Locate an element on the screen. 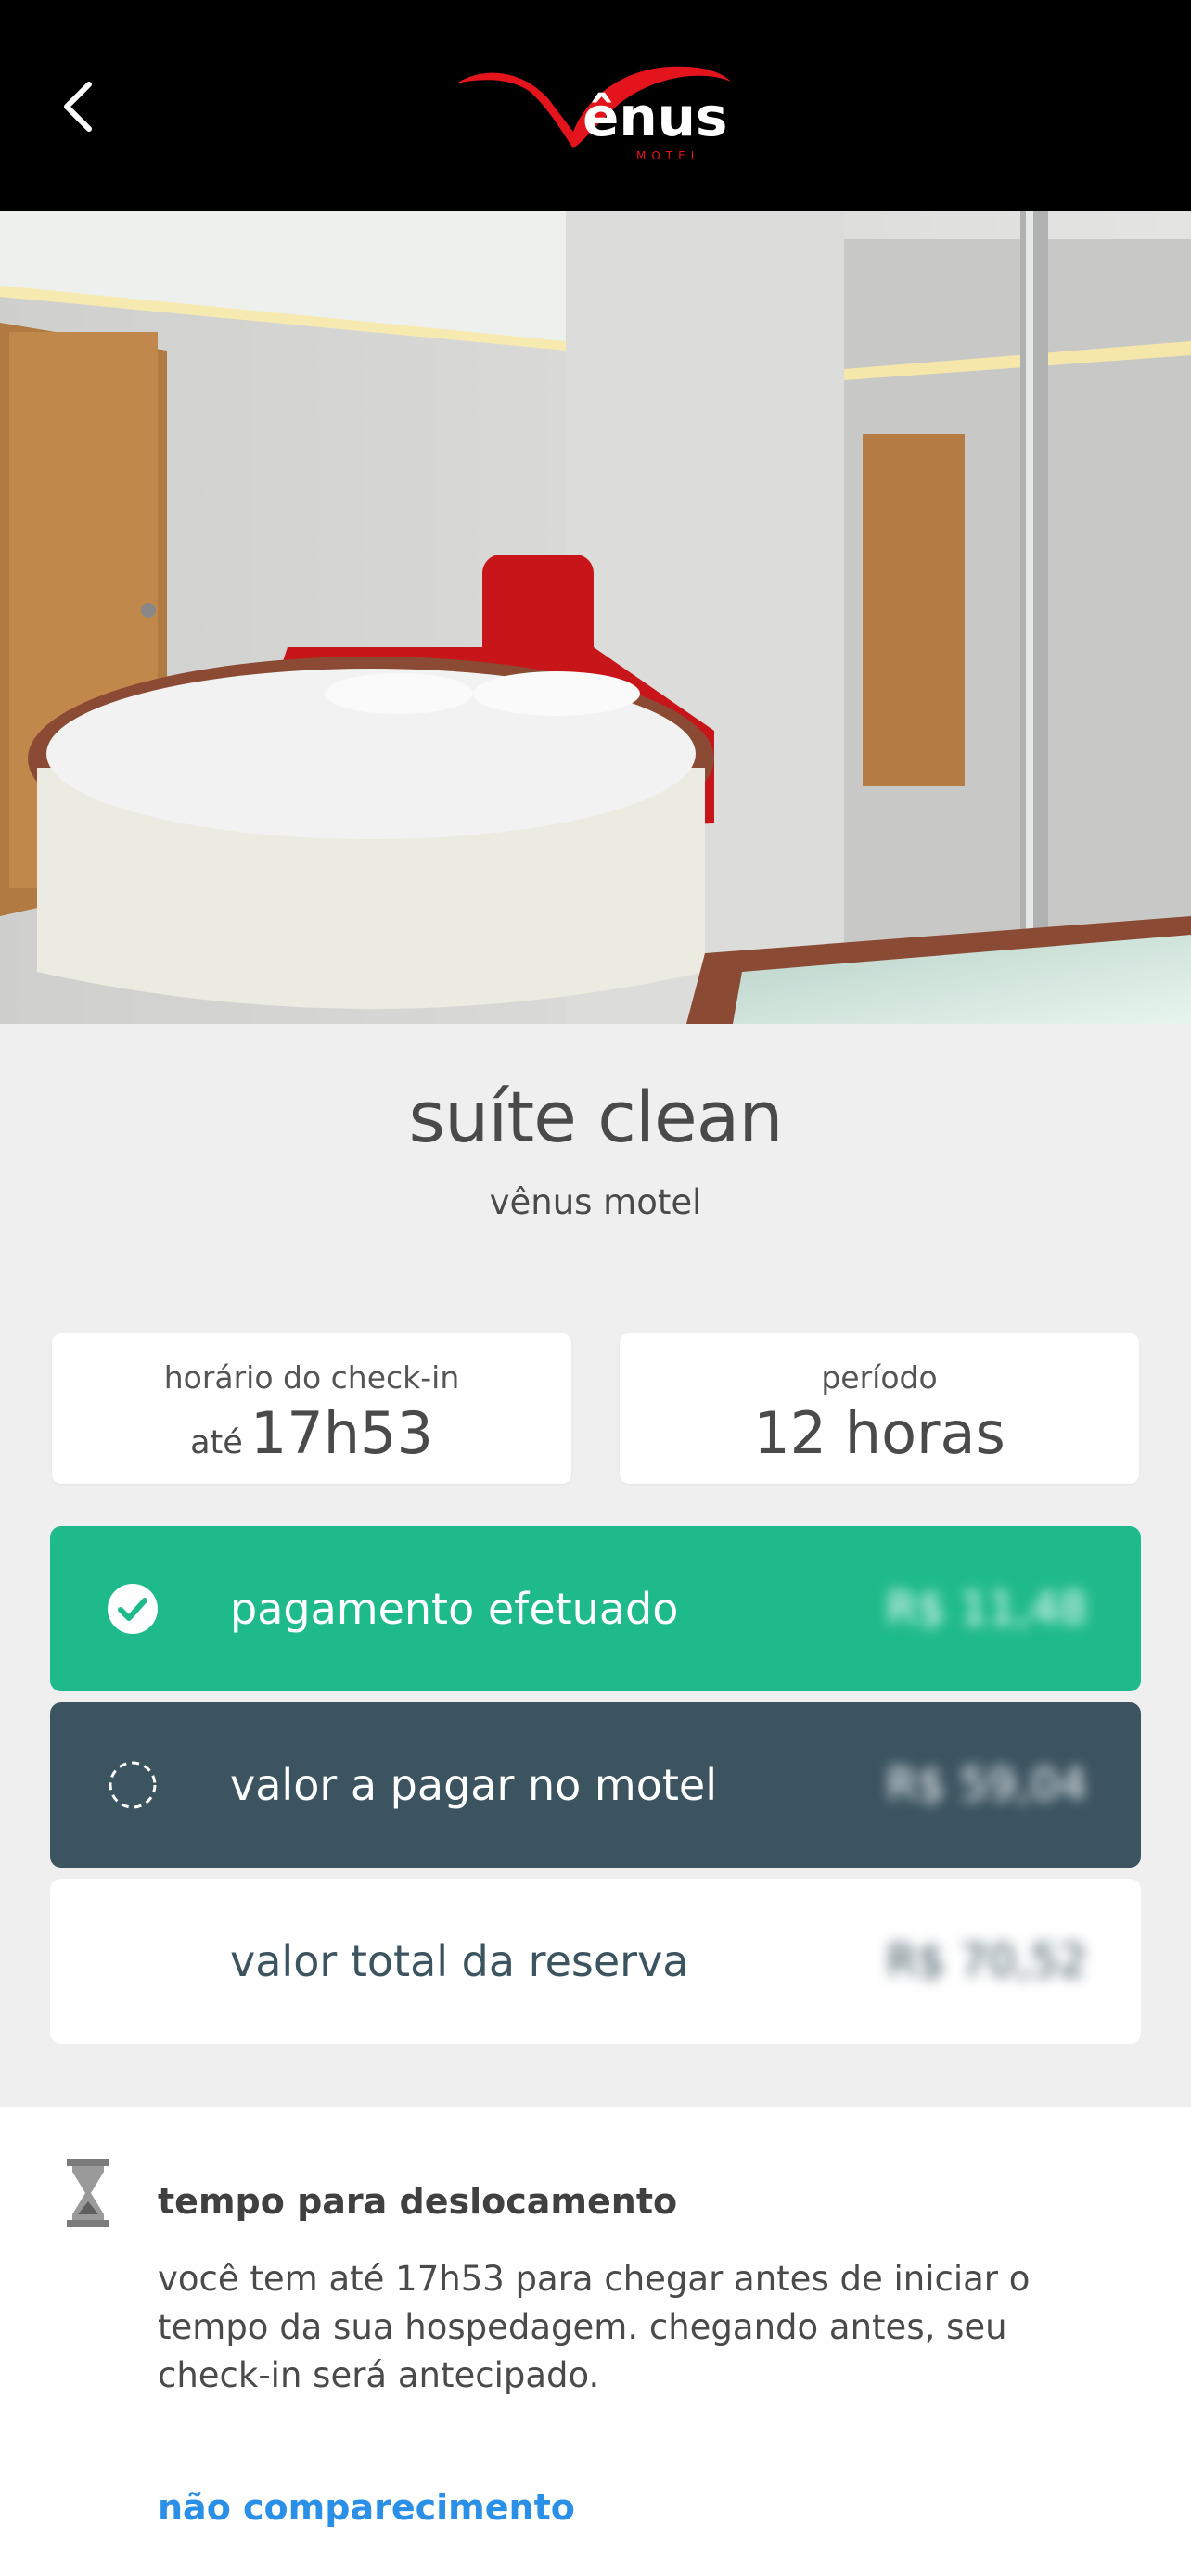 This screenshot has width=1191, height=2576. due-amount: R$ 59,04 is located at coordinates (986, 1785).